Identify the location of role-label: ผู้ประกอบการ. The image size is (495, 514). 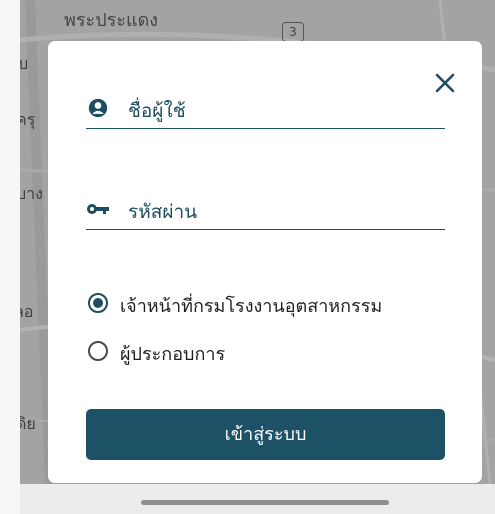
(173, 354).